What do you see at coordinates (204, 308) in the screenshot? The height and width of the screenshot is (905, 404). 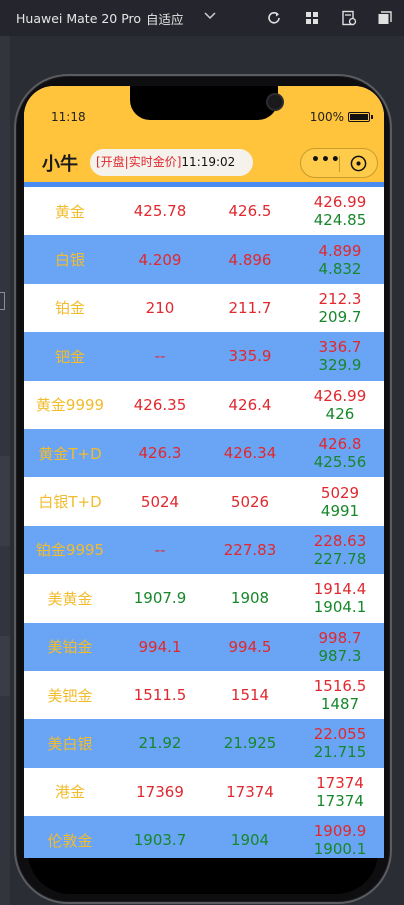 I see `table-row: 铂金 210 211.7 212.3 209.7` at bounding box center [204, 308].